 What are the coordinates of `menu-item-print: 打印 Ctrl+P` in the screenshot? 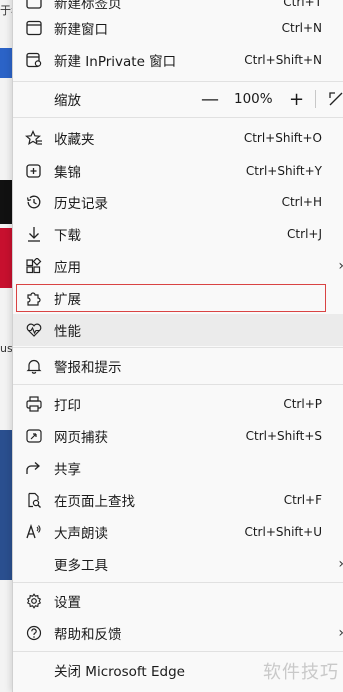 It's located at (178, 404).